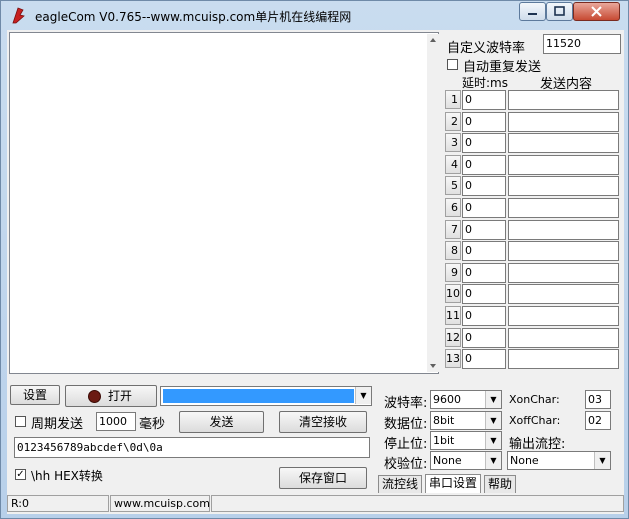  What do you see at coordinates (466, 460) in the screenshot?
I see `parity-select: None ▼` at bounding box center [466, 460].